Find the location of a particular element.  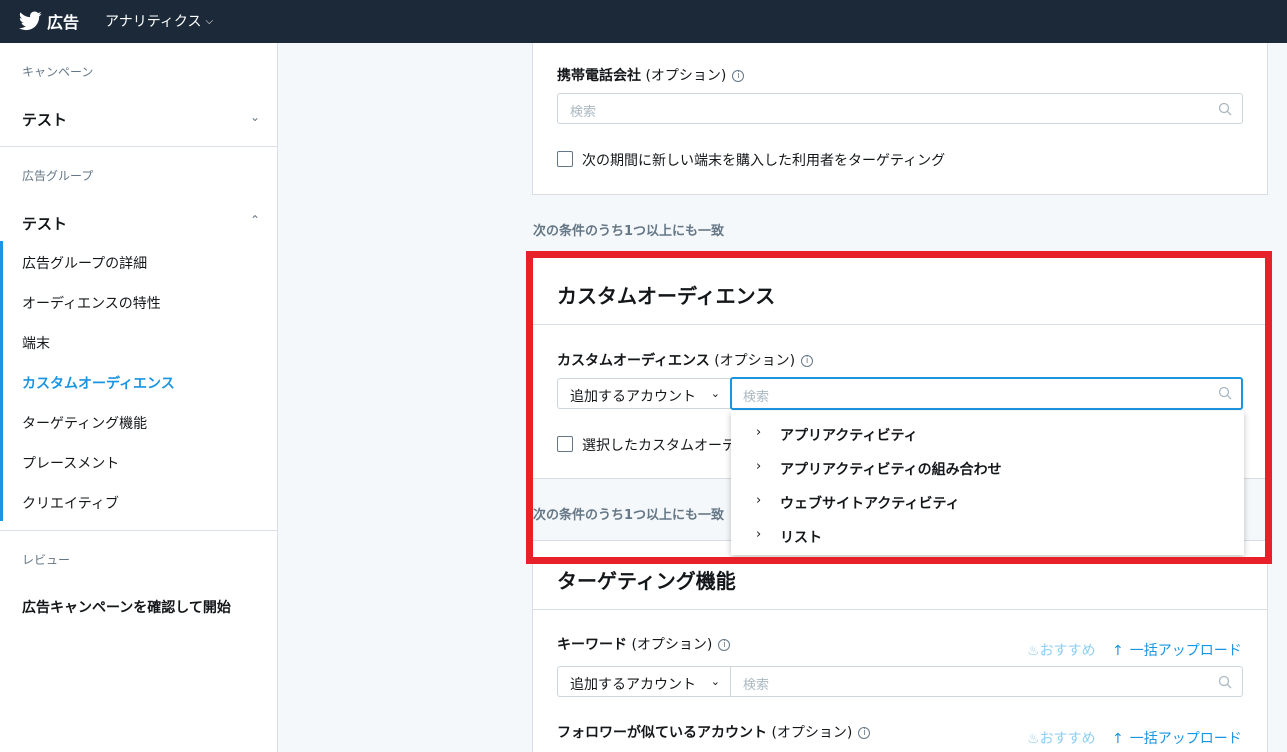

sidebar-item-devices: 端末 is located at coordinates (36, 343).